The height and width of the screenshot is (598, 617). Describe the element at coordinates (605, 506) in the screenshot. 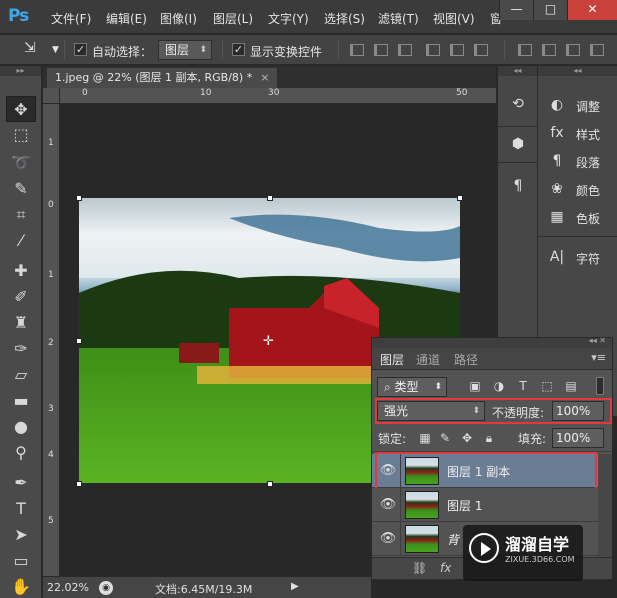

I see `layers-scrollbar` at that location.